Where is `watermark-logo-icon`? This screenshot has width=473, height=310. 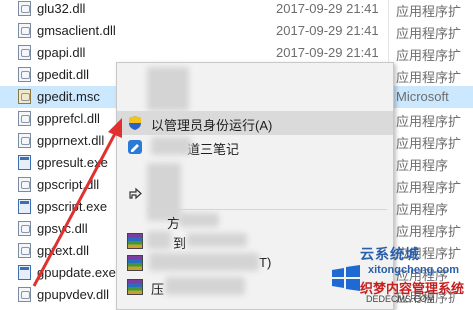 watermark-logo-icon is located at coordinates (346, 279).